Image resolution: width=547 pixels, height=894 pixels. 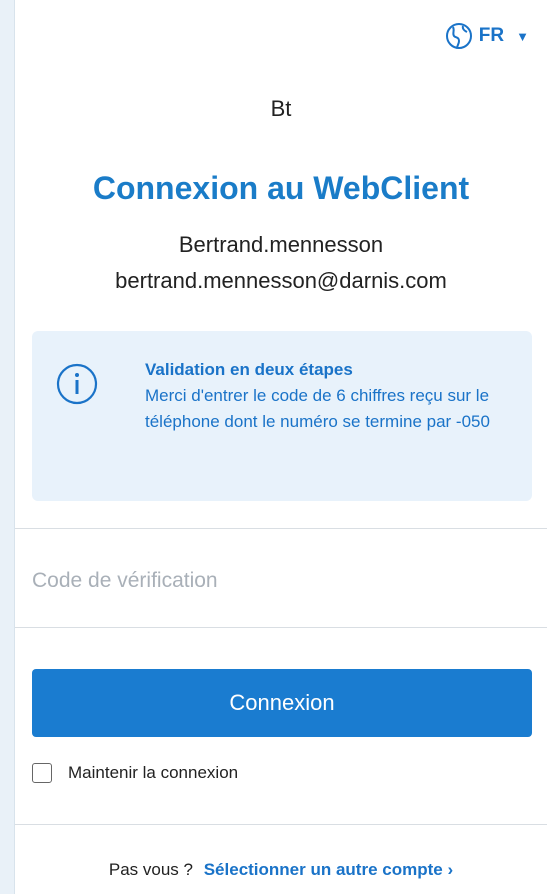 I want to click on language-code: FR, so click(x=491, y=35).